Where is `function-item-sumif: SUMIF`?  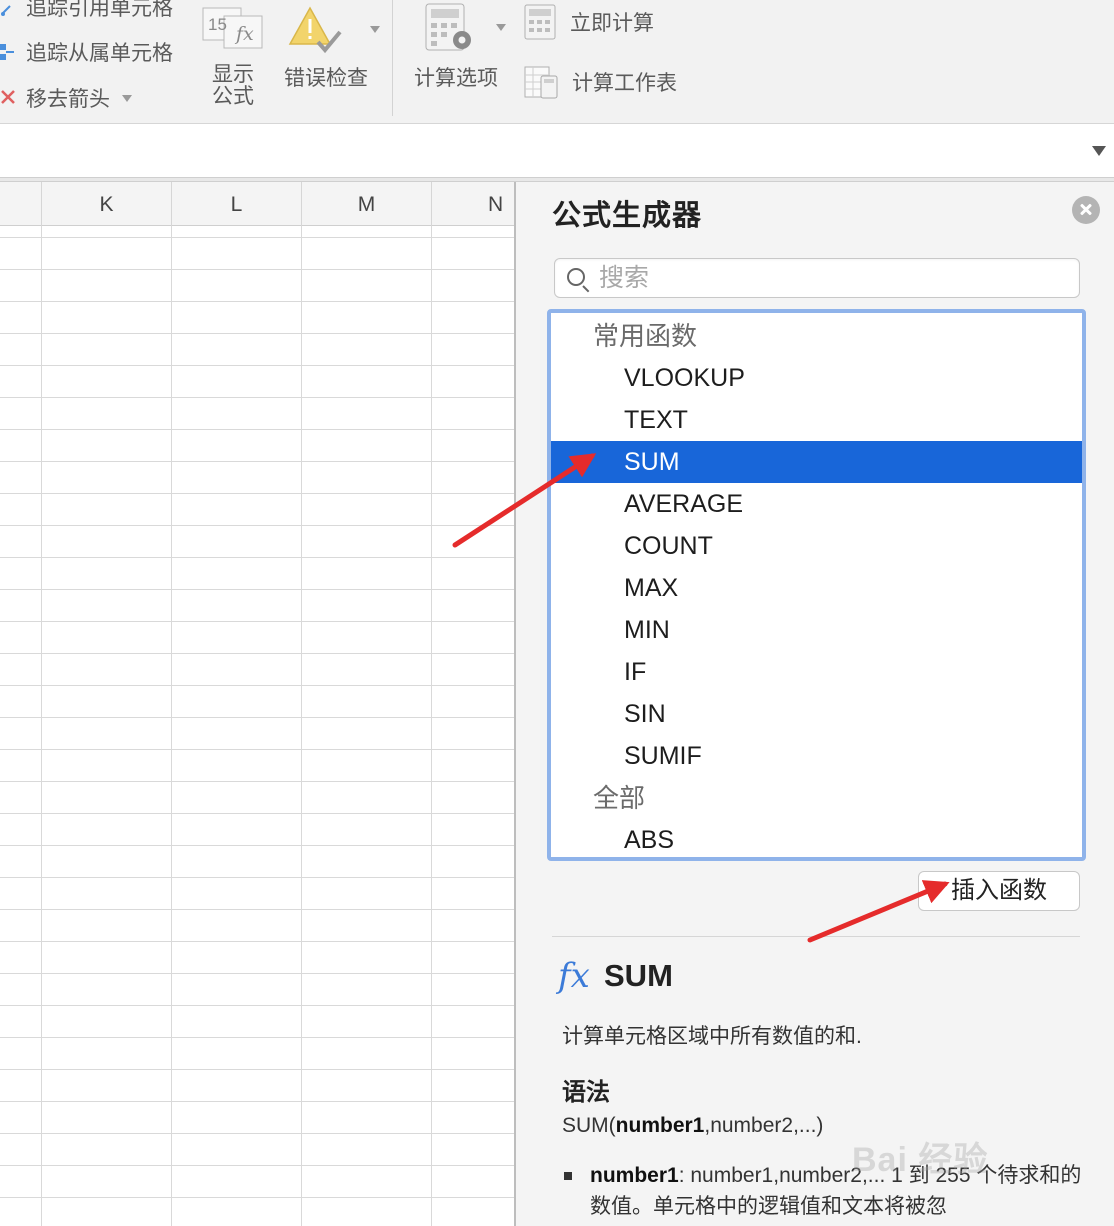
function-item-sumif: SUMIF is located at coordinates (816, 756).